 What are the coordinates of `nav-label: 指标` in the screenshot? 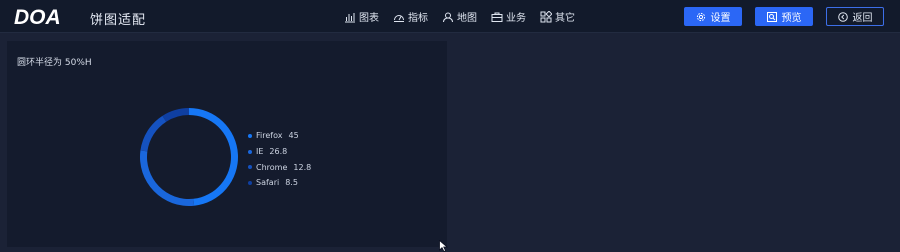 It's located at (418, 18).